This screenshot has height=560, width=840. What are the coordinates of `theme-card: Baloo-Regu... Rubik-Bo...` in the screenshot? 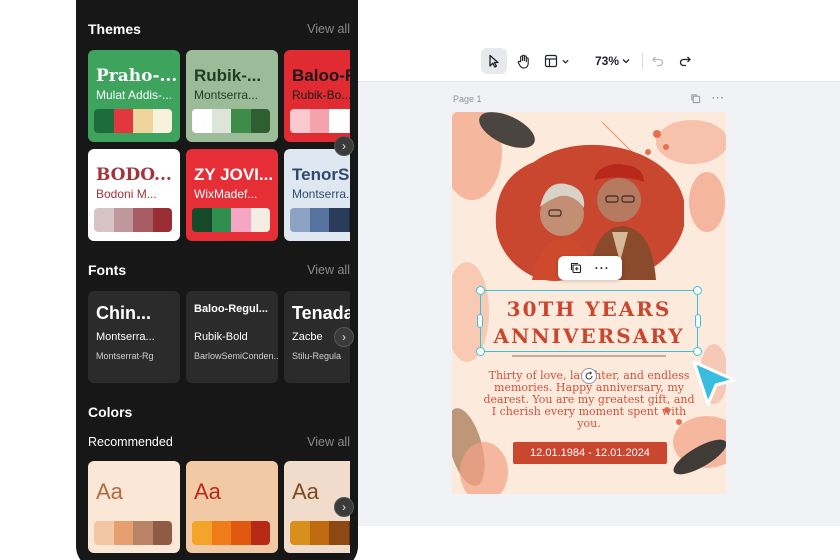 It's located at (317, 96).